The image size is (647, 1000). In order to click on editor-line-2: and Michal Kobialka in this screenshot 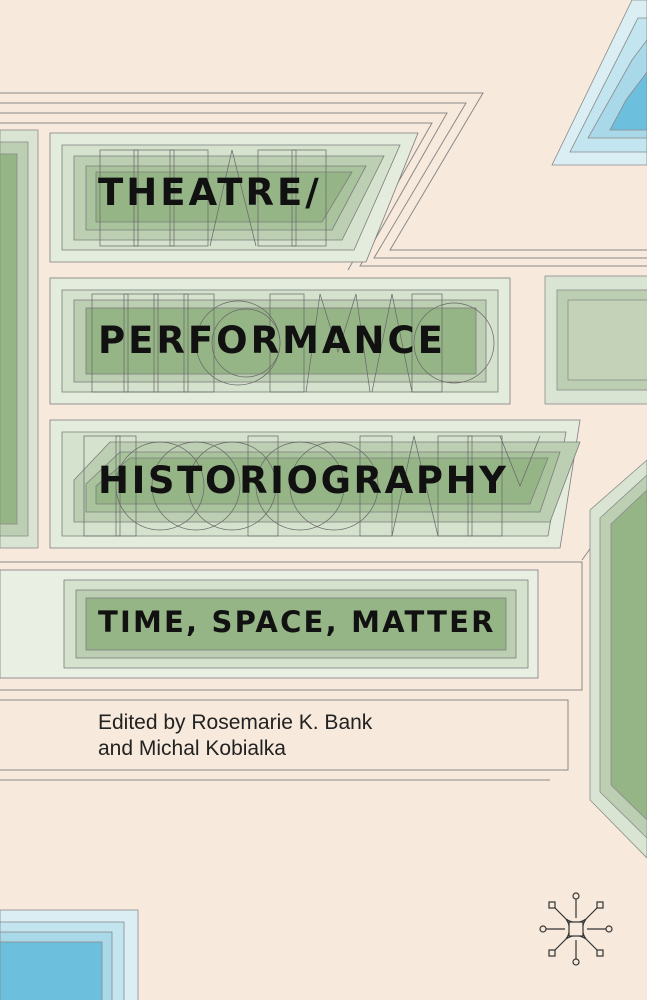, I will do `click(192, 748)`.